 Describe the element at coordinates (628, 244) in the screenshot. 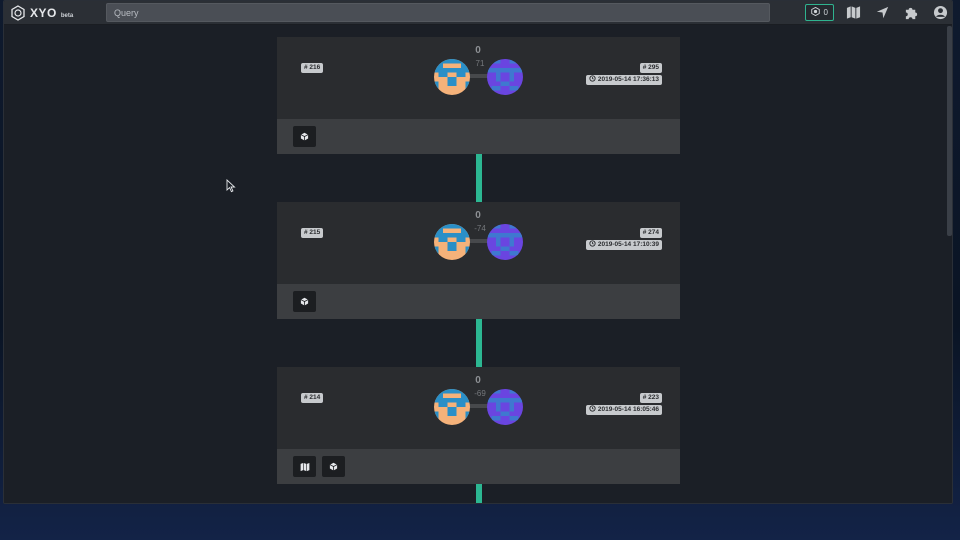

I see `timestamp-text: 2019-05-14 17:10:39` at that location.